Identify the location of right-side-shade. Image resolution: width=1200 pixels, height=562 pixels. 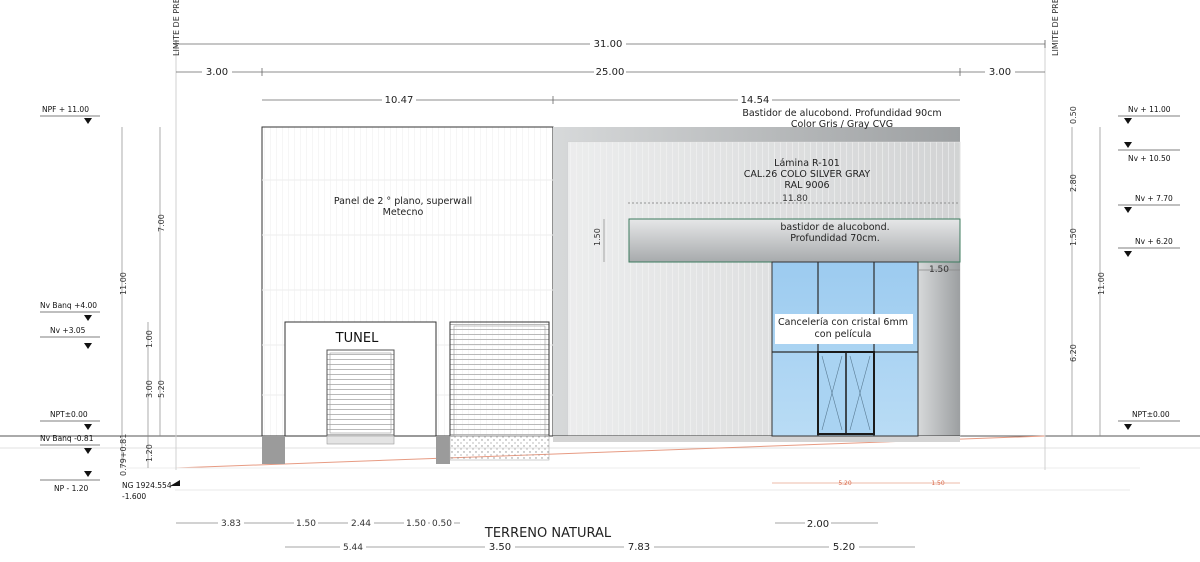
(939, 349).